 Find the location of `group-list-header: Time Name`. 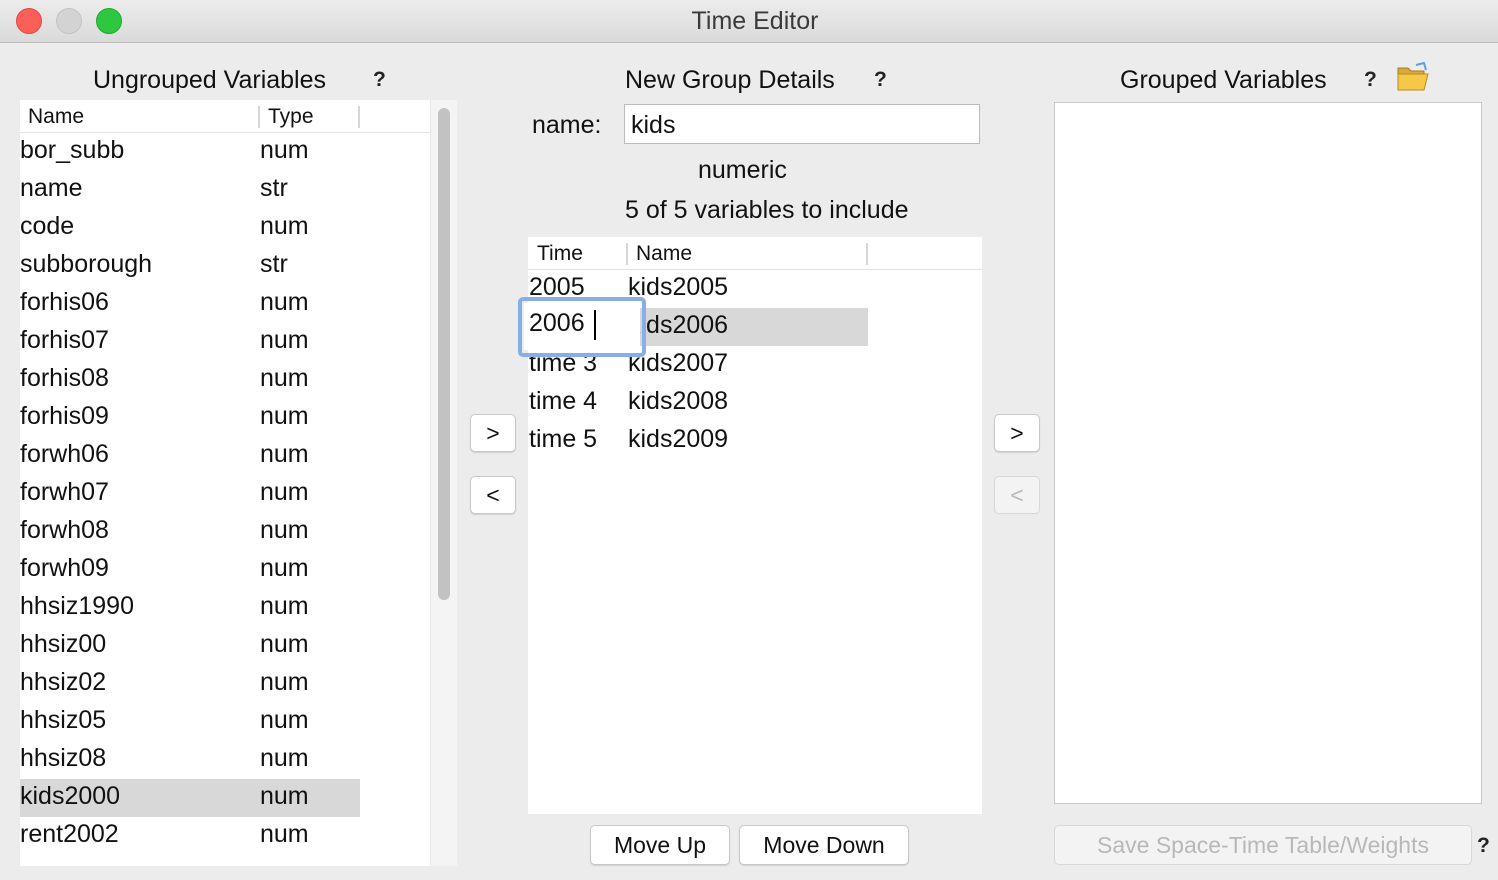

group-list-header: Time Name is located at coordinates (755, 253).